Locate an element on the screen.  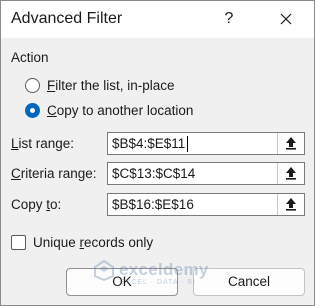
radio-label: Filter the list, in-place is located at coordinates (111, 85).